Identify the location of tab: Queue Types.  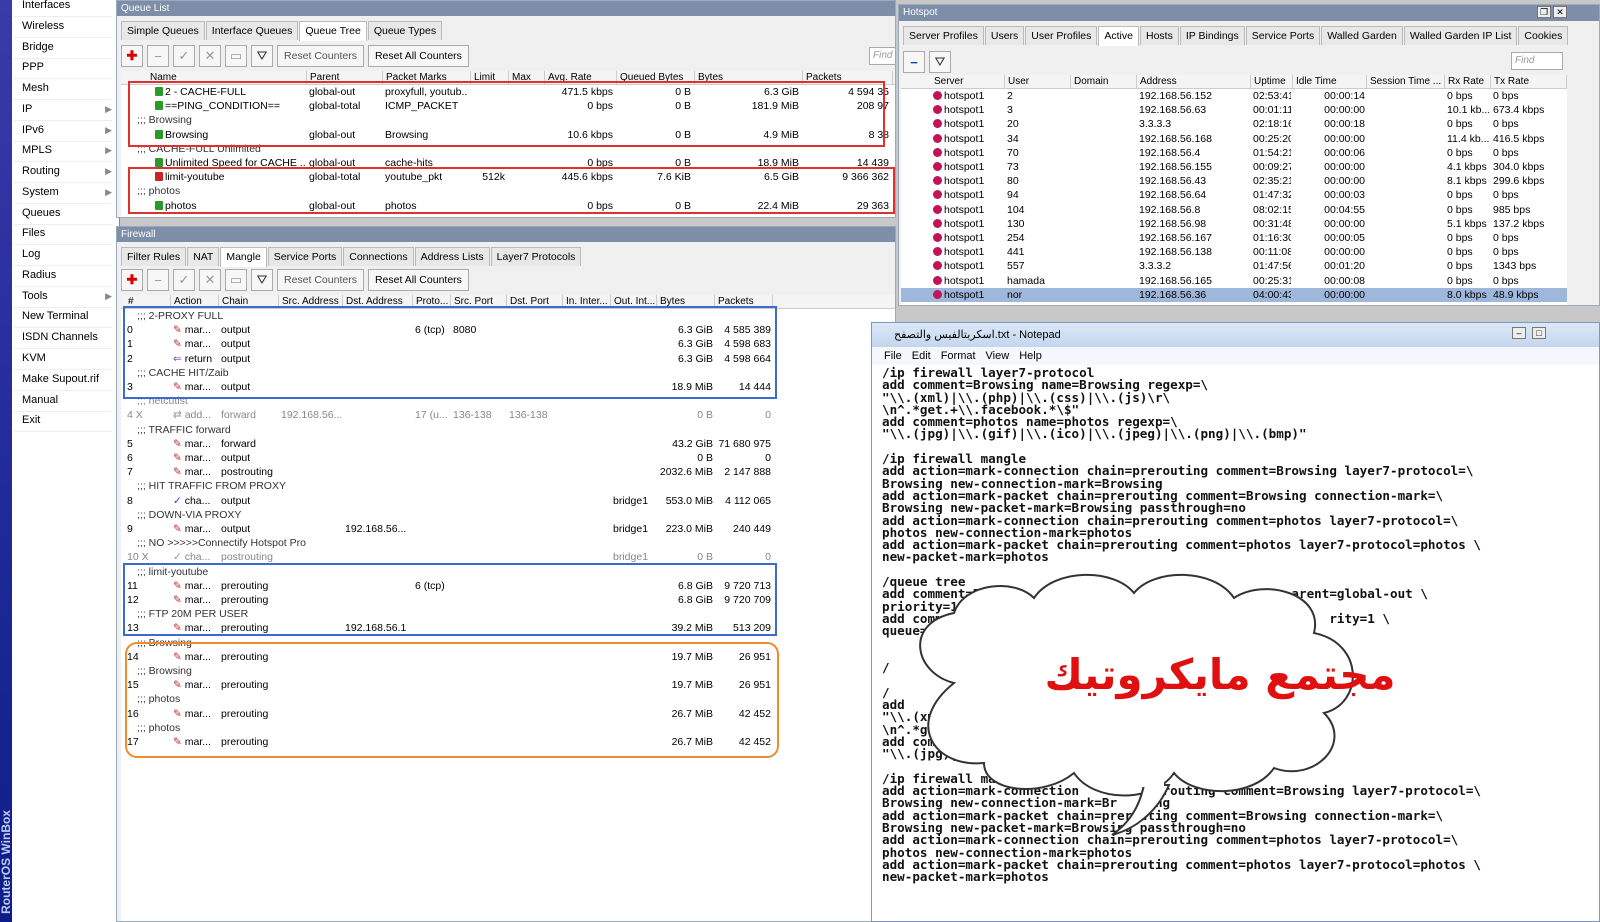
(405, 30).